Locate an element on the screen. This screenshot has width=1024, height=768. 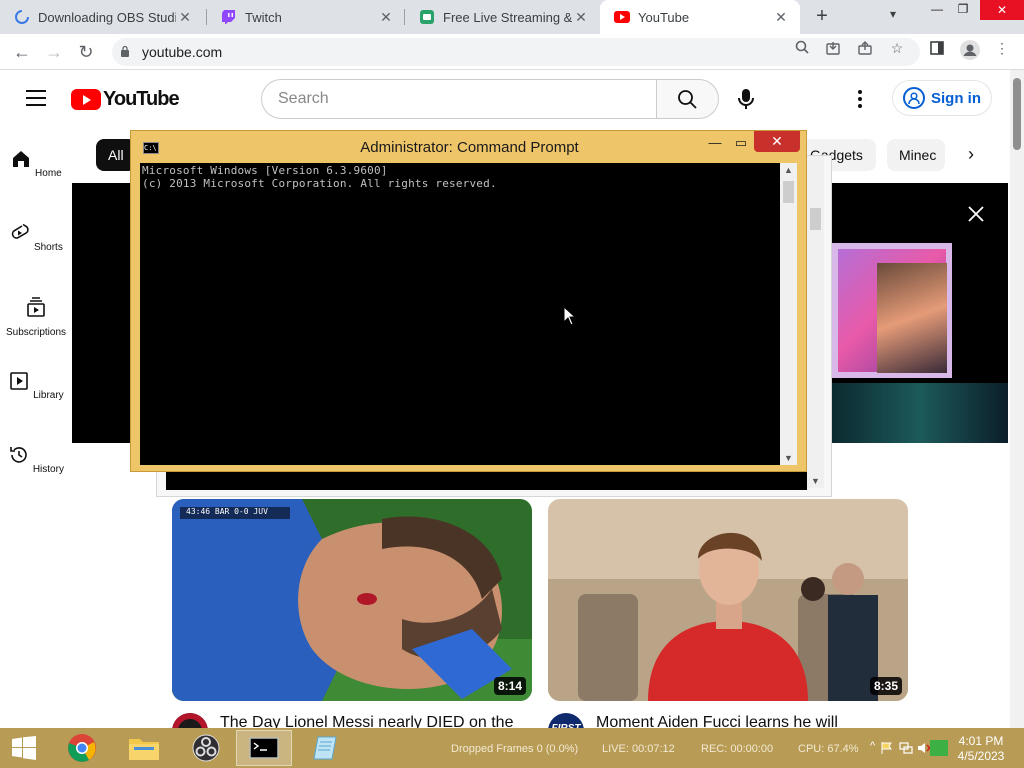
restore-icon: ❐ is located at coordinates (963, 11).